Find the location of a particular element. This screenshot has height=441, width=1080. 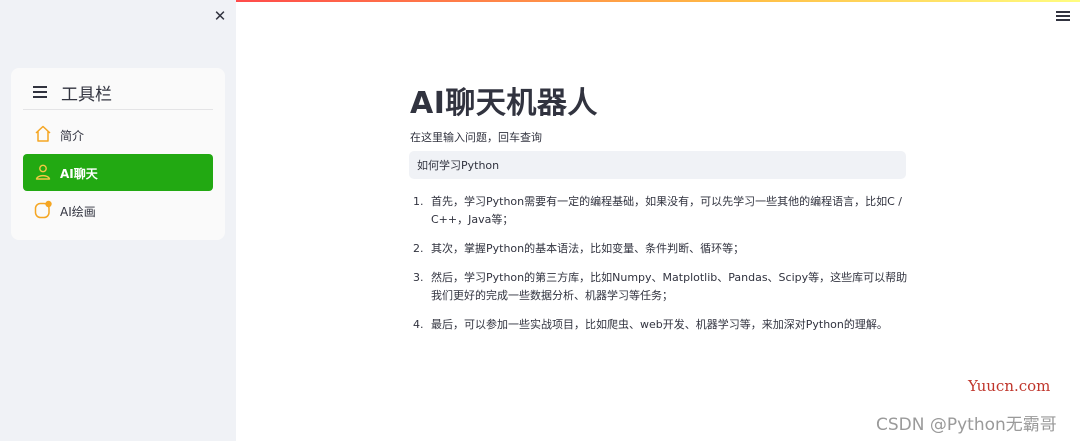

house-icon is located at coordinates (43, 134).